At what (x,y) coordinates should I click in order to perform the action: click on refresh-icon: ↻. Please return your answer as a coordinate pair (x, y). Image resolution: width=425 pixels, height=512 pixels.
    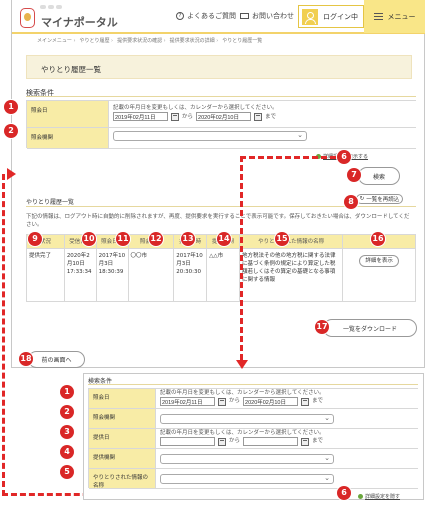
    Looking at the image, I should click on (362, 199).